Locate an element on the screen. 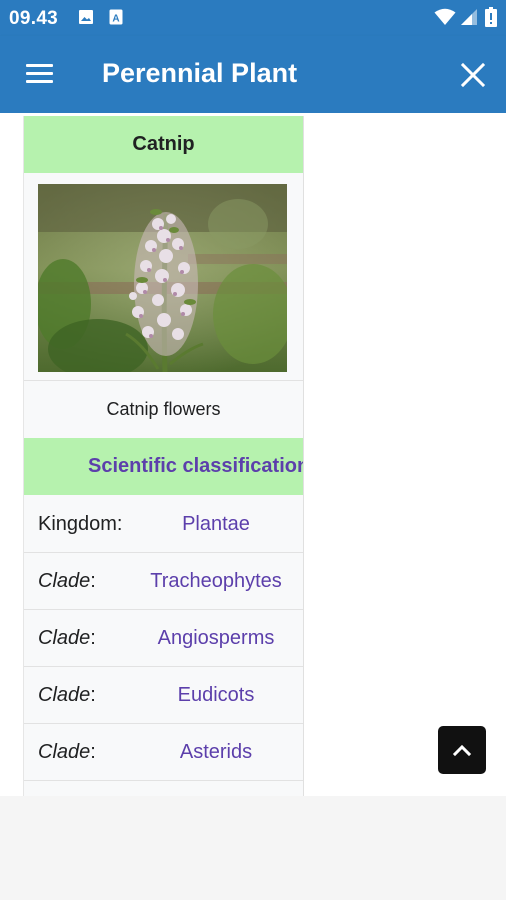 The width and height of the screenshot is (506, 900). row-value-link: Eudicots is located at coordinates (216, 695).